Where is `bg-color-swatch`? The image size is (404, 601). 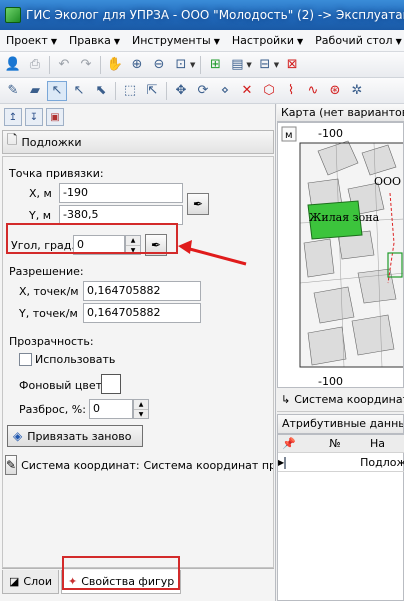 bg-color-swatch is located at coordinates (111, 384).